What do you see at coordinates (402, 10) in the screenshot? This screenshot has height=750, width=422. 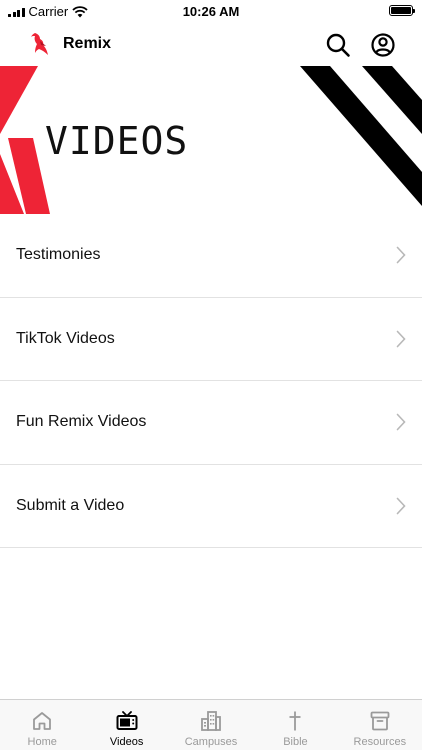 I see `battery-icon` at bounding box center [402, 10].